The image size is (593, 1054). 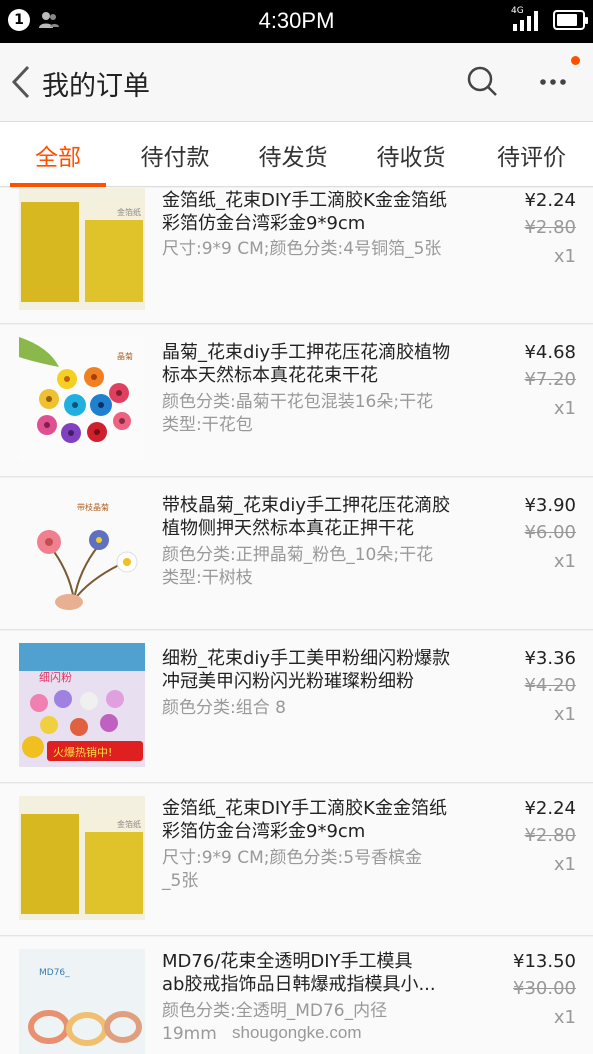 What do you see at coordinates (306, 364) in the screenshot?
I see `product-title: 晶菊_花束diy手工押花压花滴胶植物 标本天然标本真花花束干花` at bounding box center [306, 364].